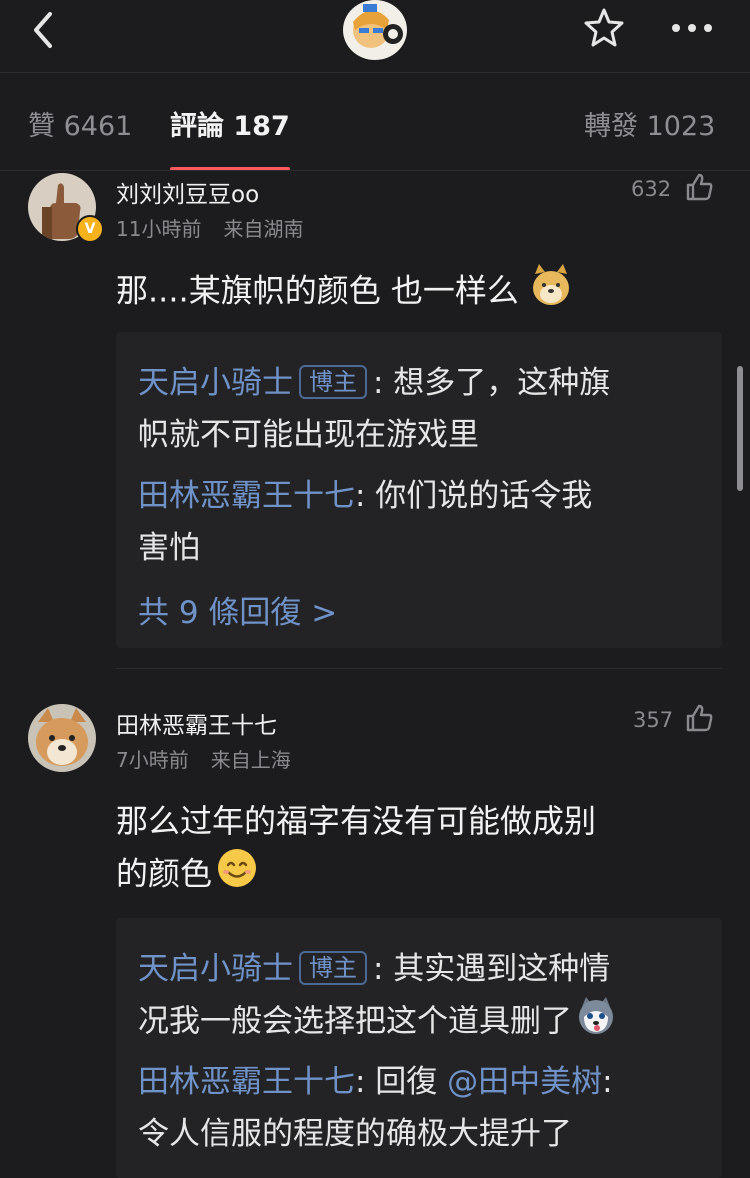  I want to click on top-bar, so click(375, 36).